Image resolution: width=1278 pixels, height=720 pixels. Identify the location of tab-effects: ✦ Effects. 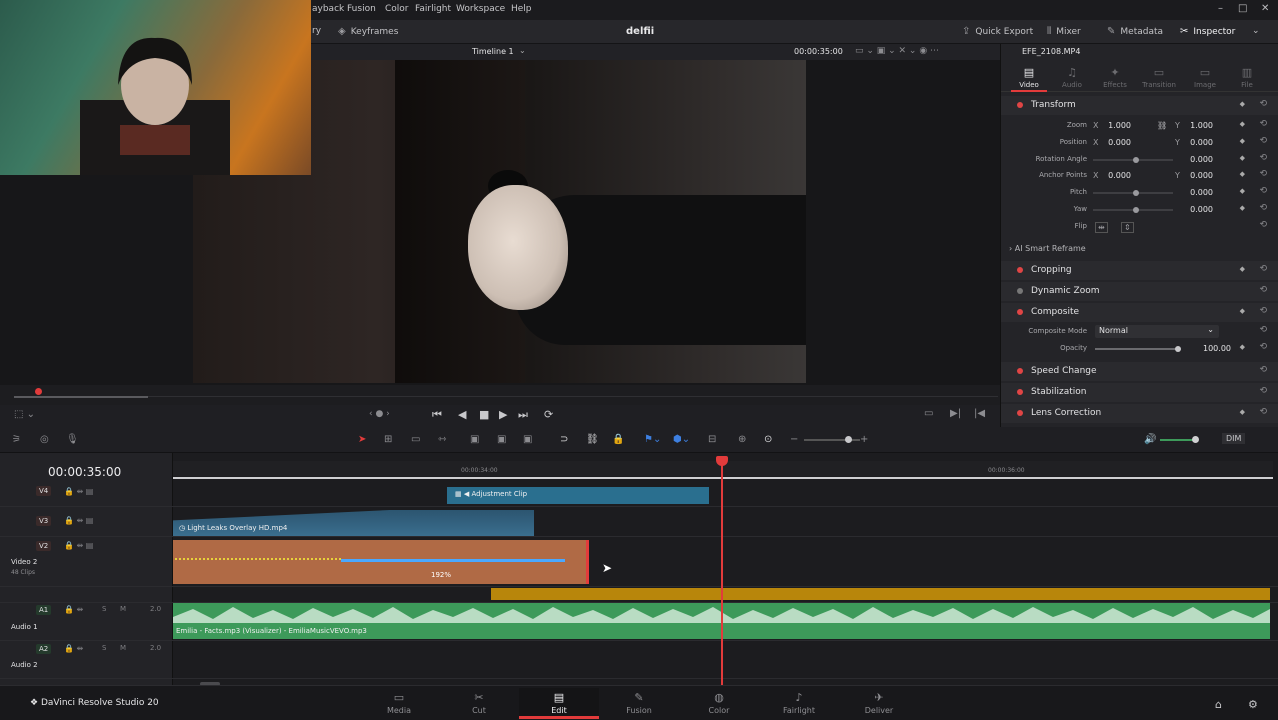
(1115, 77).